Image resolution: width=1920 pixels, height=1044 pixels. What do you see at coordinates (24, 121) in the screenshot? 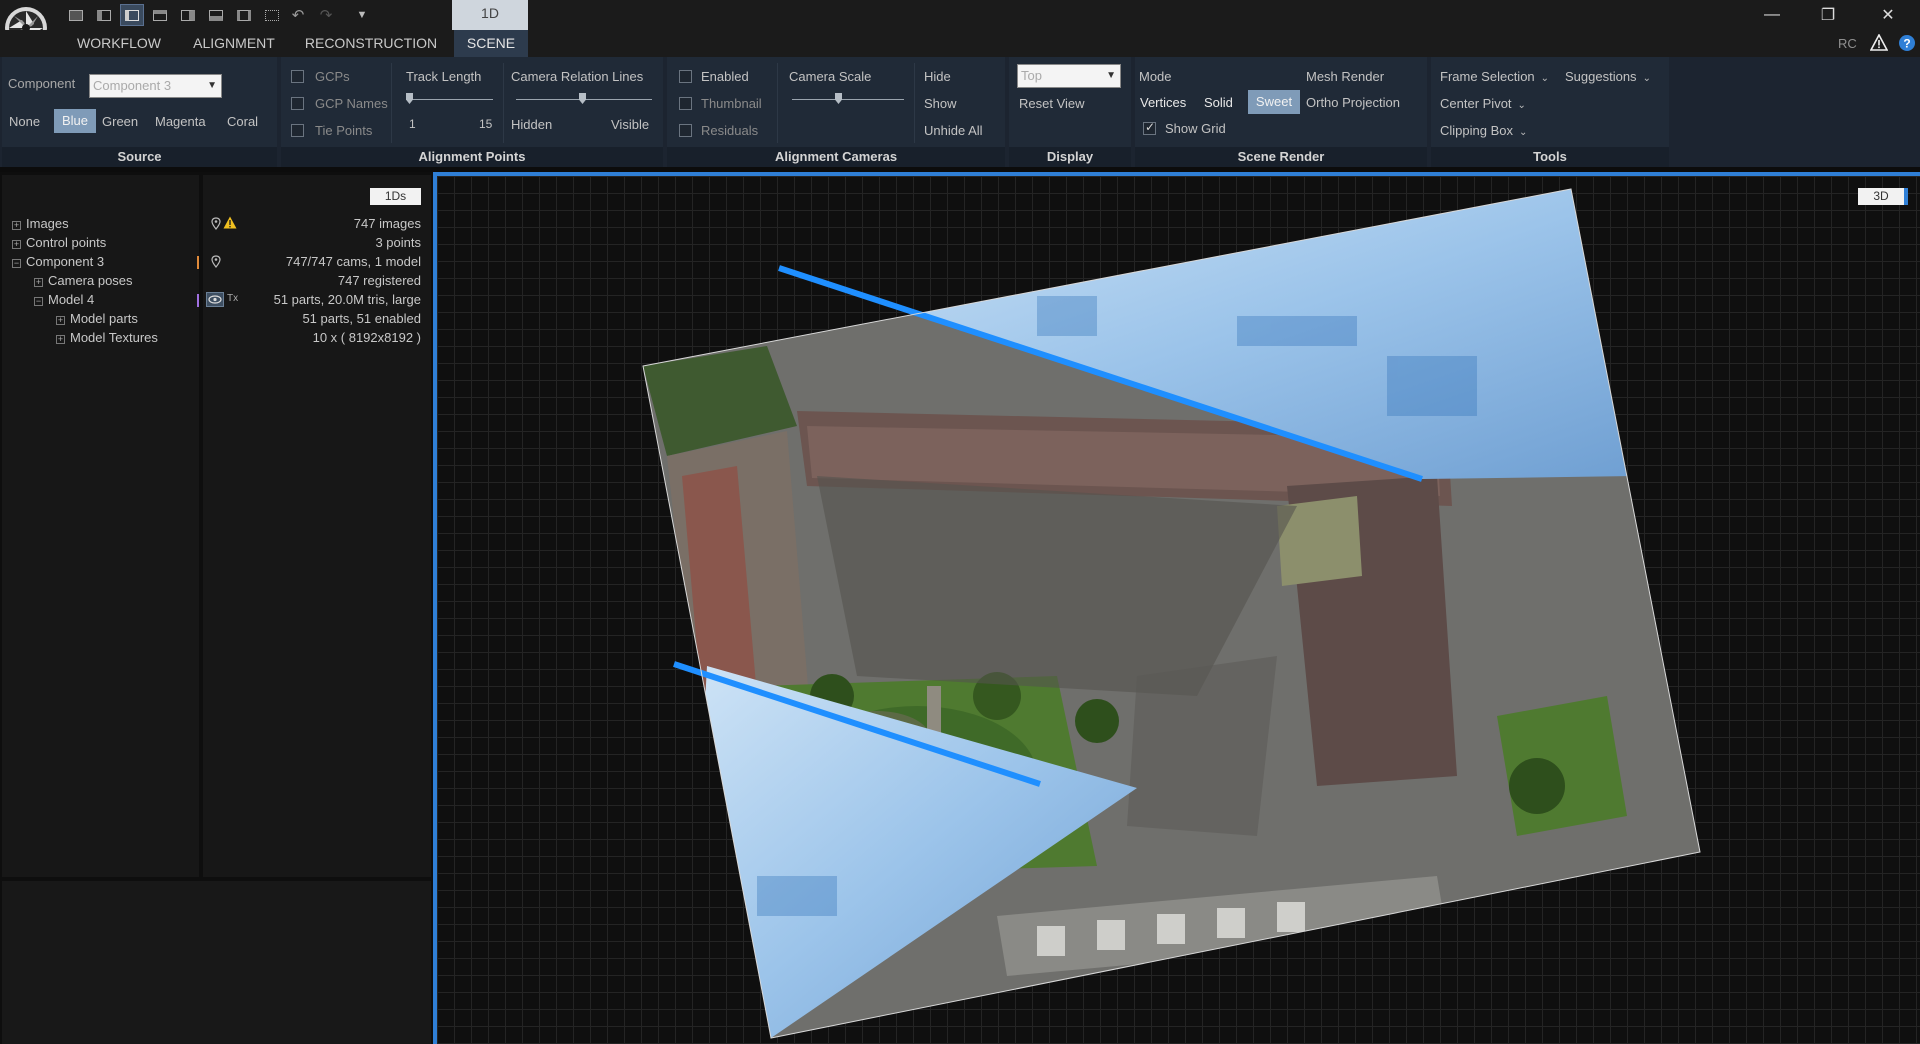
I see `color-none-button: None` at bounding box center [24, 121].